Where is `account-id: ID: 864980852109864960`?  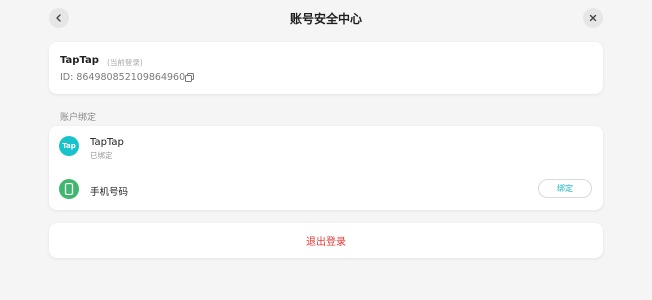
account-id: ID: 864980852109864960 is located at coordinates (123, 77).